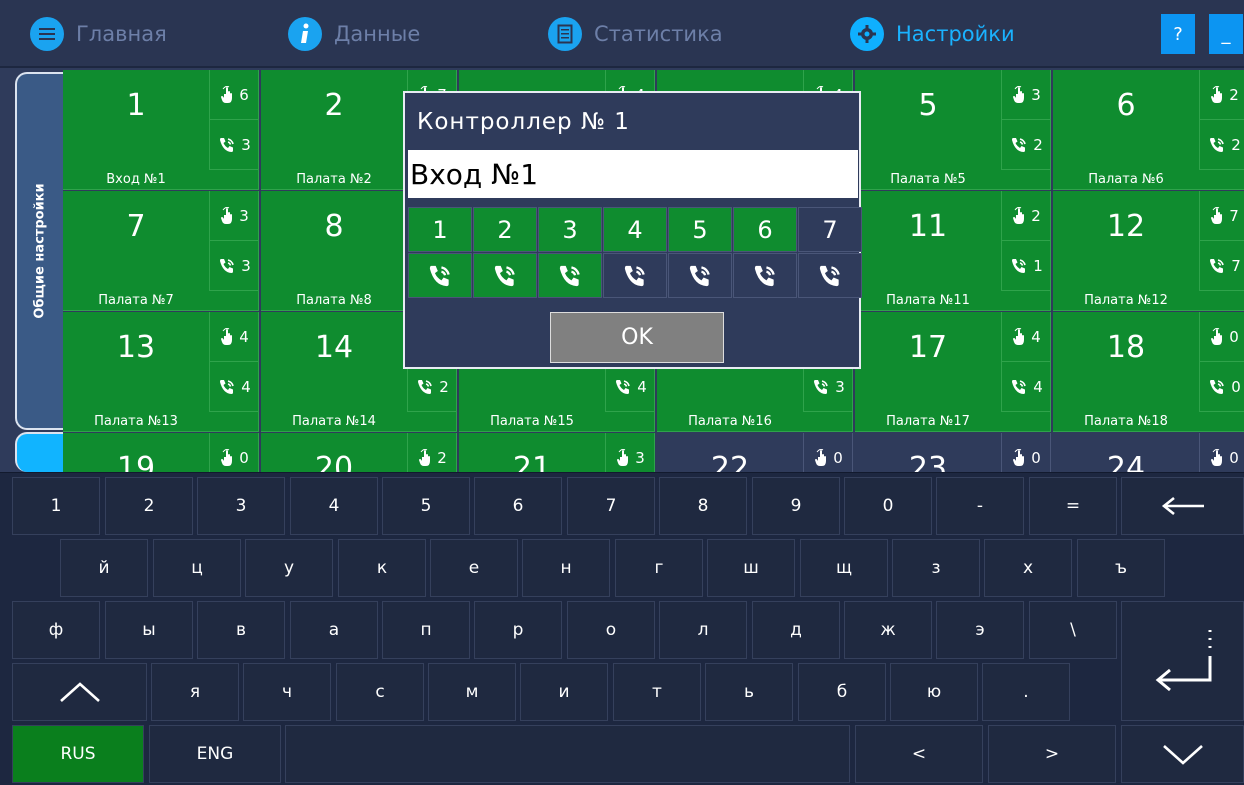 Image resolution: width=1244 pixels, height=785 pixels. Describe the element at coordinates (953, 372) in the screenshot. I see `controller-cell: 17 4 4 Палата №17` at that location.